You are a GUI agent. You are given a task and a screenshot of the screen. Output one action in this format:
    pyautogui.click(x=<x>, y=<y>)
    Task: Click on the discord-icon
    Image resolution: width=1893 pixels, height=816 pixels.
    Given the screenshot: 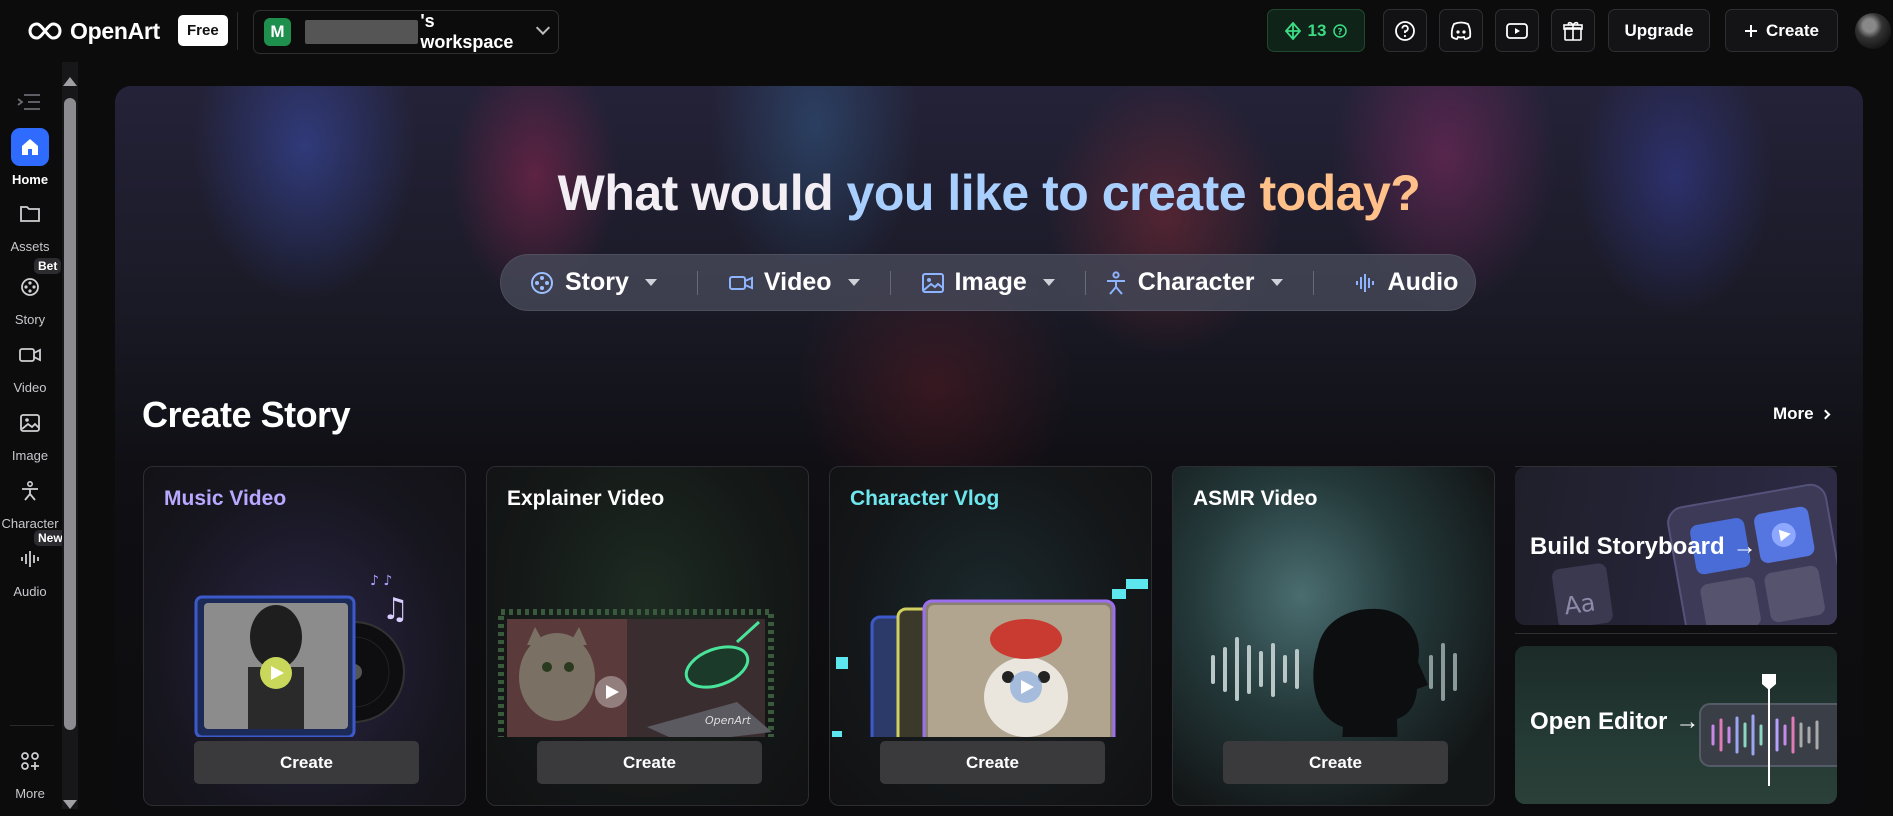 What is the action you would take?
    pyautogui.click(x=1461, y=30)
    